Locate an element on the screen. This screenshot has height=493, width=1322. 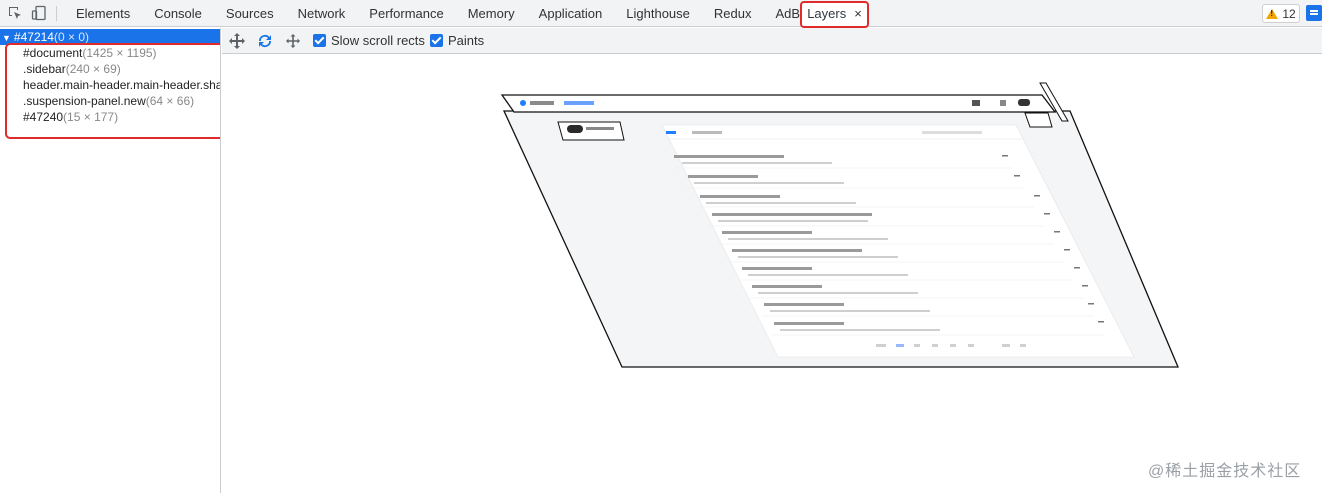
pagination-marks is located at coordinates (951, 345).